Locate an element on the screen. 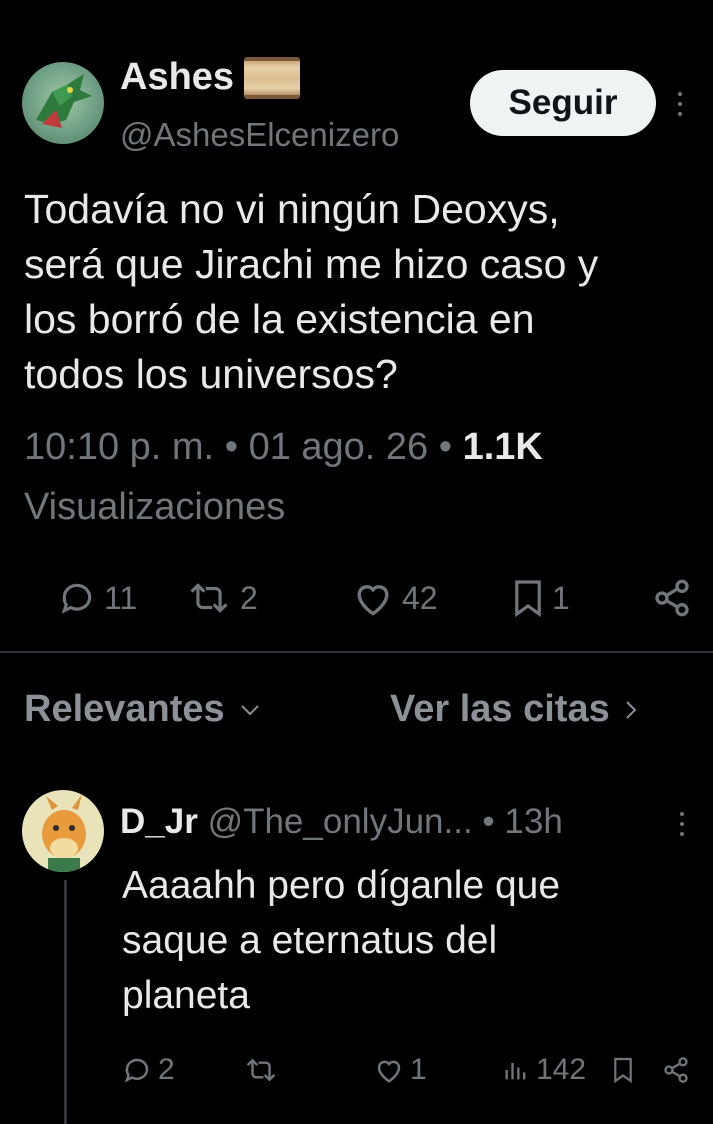 The image size is (713, 1124). view-quotes-link: Ver las citas is located at coordinates (514, 709).